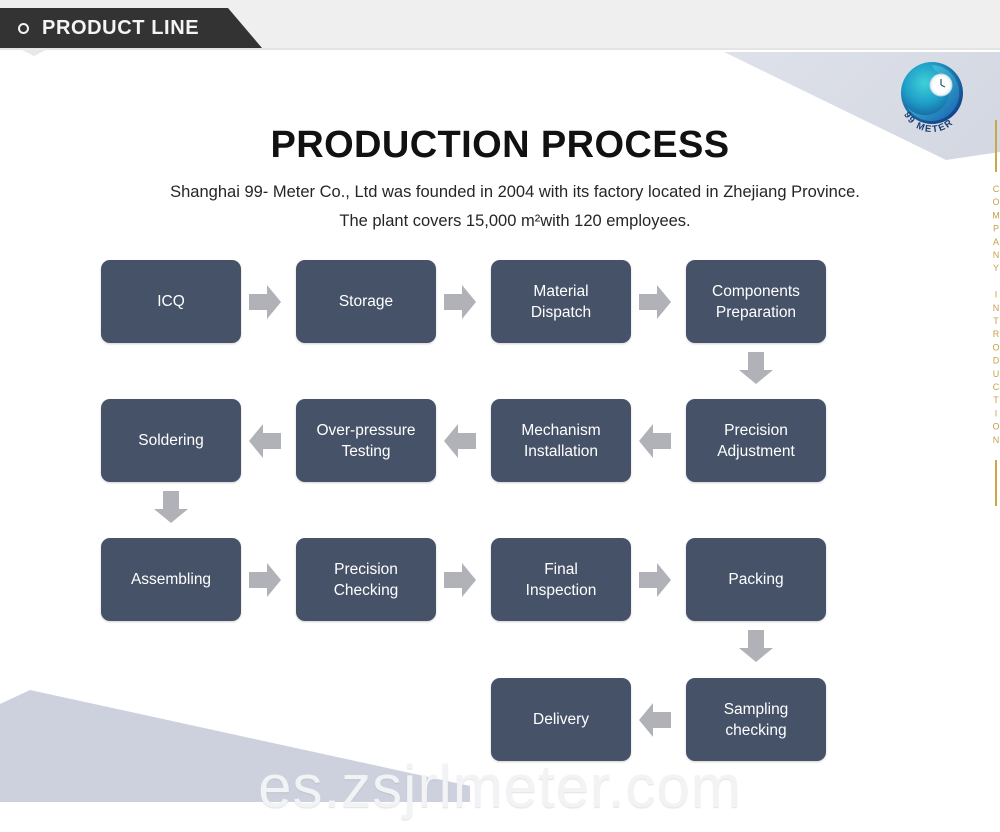 The height and width of the screenshot is (832, 1000). Describe the element at coordinates (756, 646) in the screenshot. I see `flow-arrow-packing-to-sampling-checking` at that location.